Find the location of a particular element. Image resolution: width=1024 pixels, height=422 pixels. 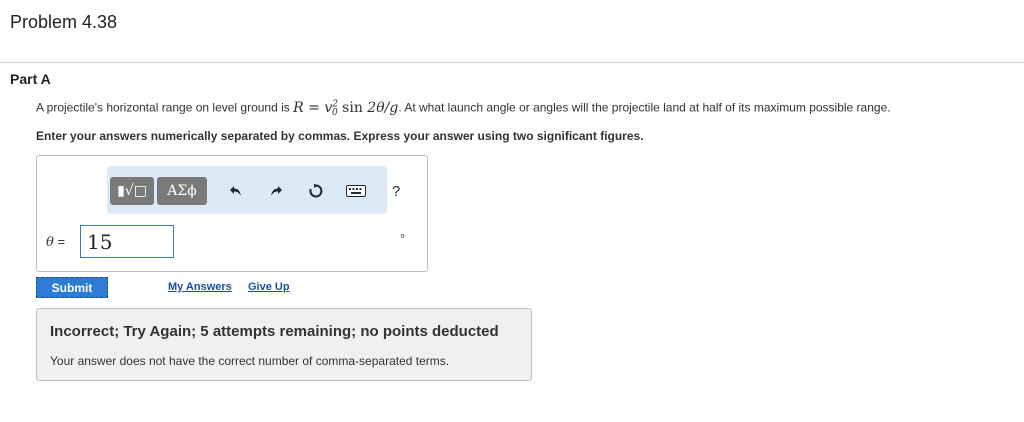

templates-button: ▮√□ is located at coordinates (132, 191).